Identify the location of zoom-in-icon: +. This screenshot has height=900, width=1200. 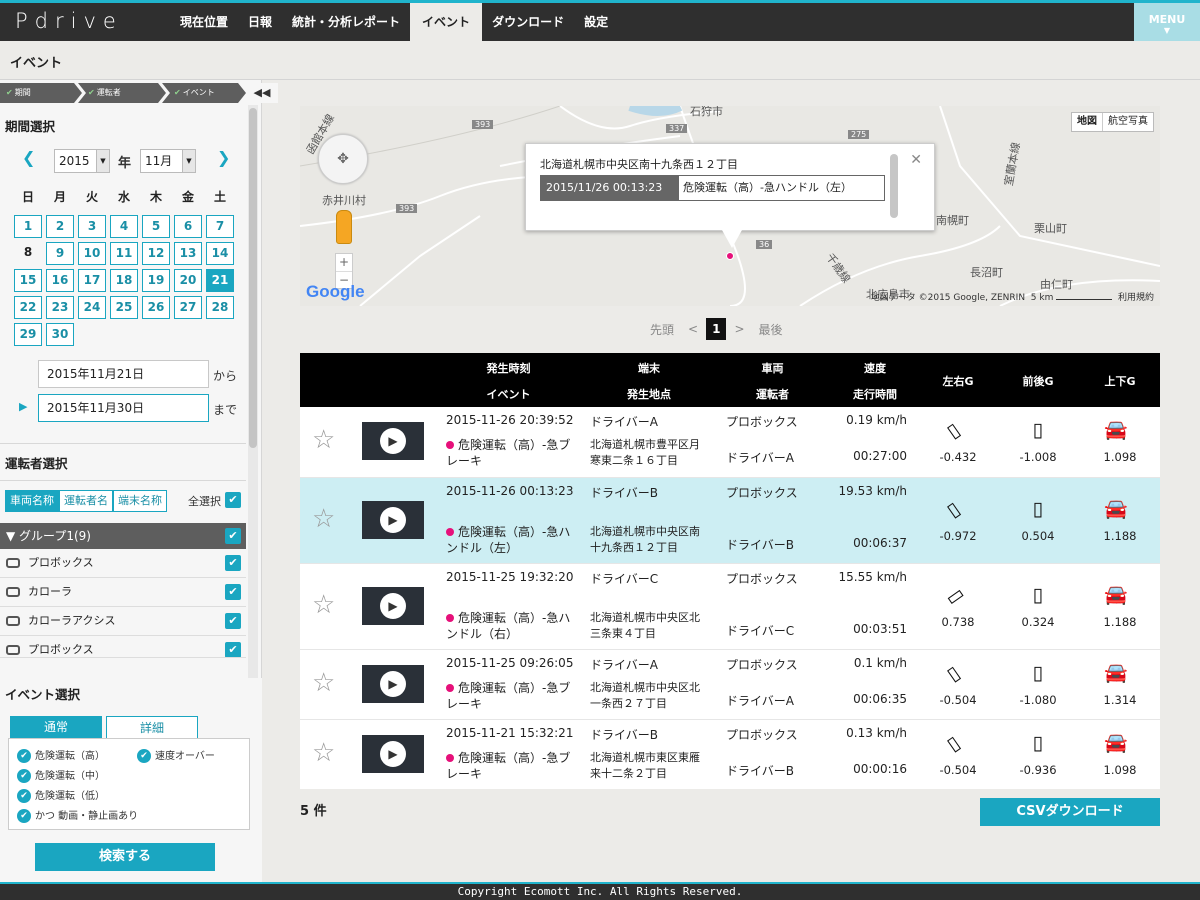
(344, 262).